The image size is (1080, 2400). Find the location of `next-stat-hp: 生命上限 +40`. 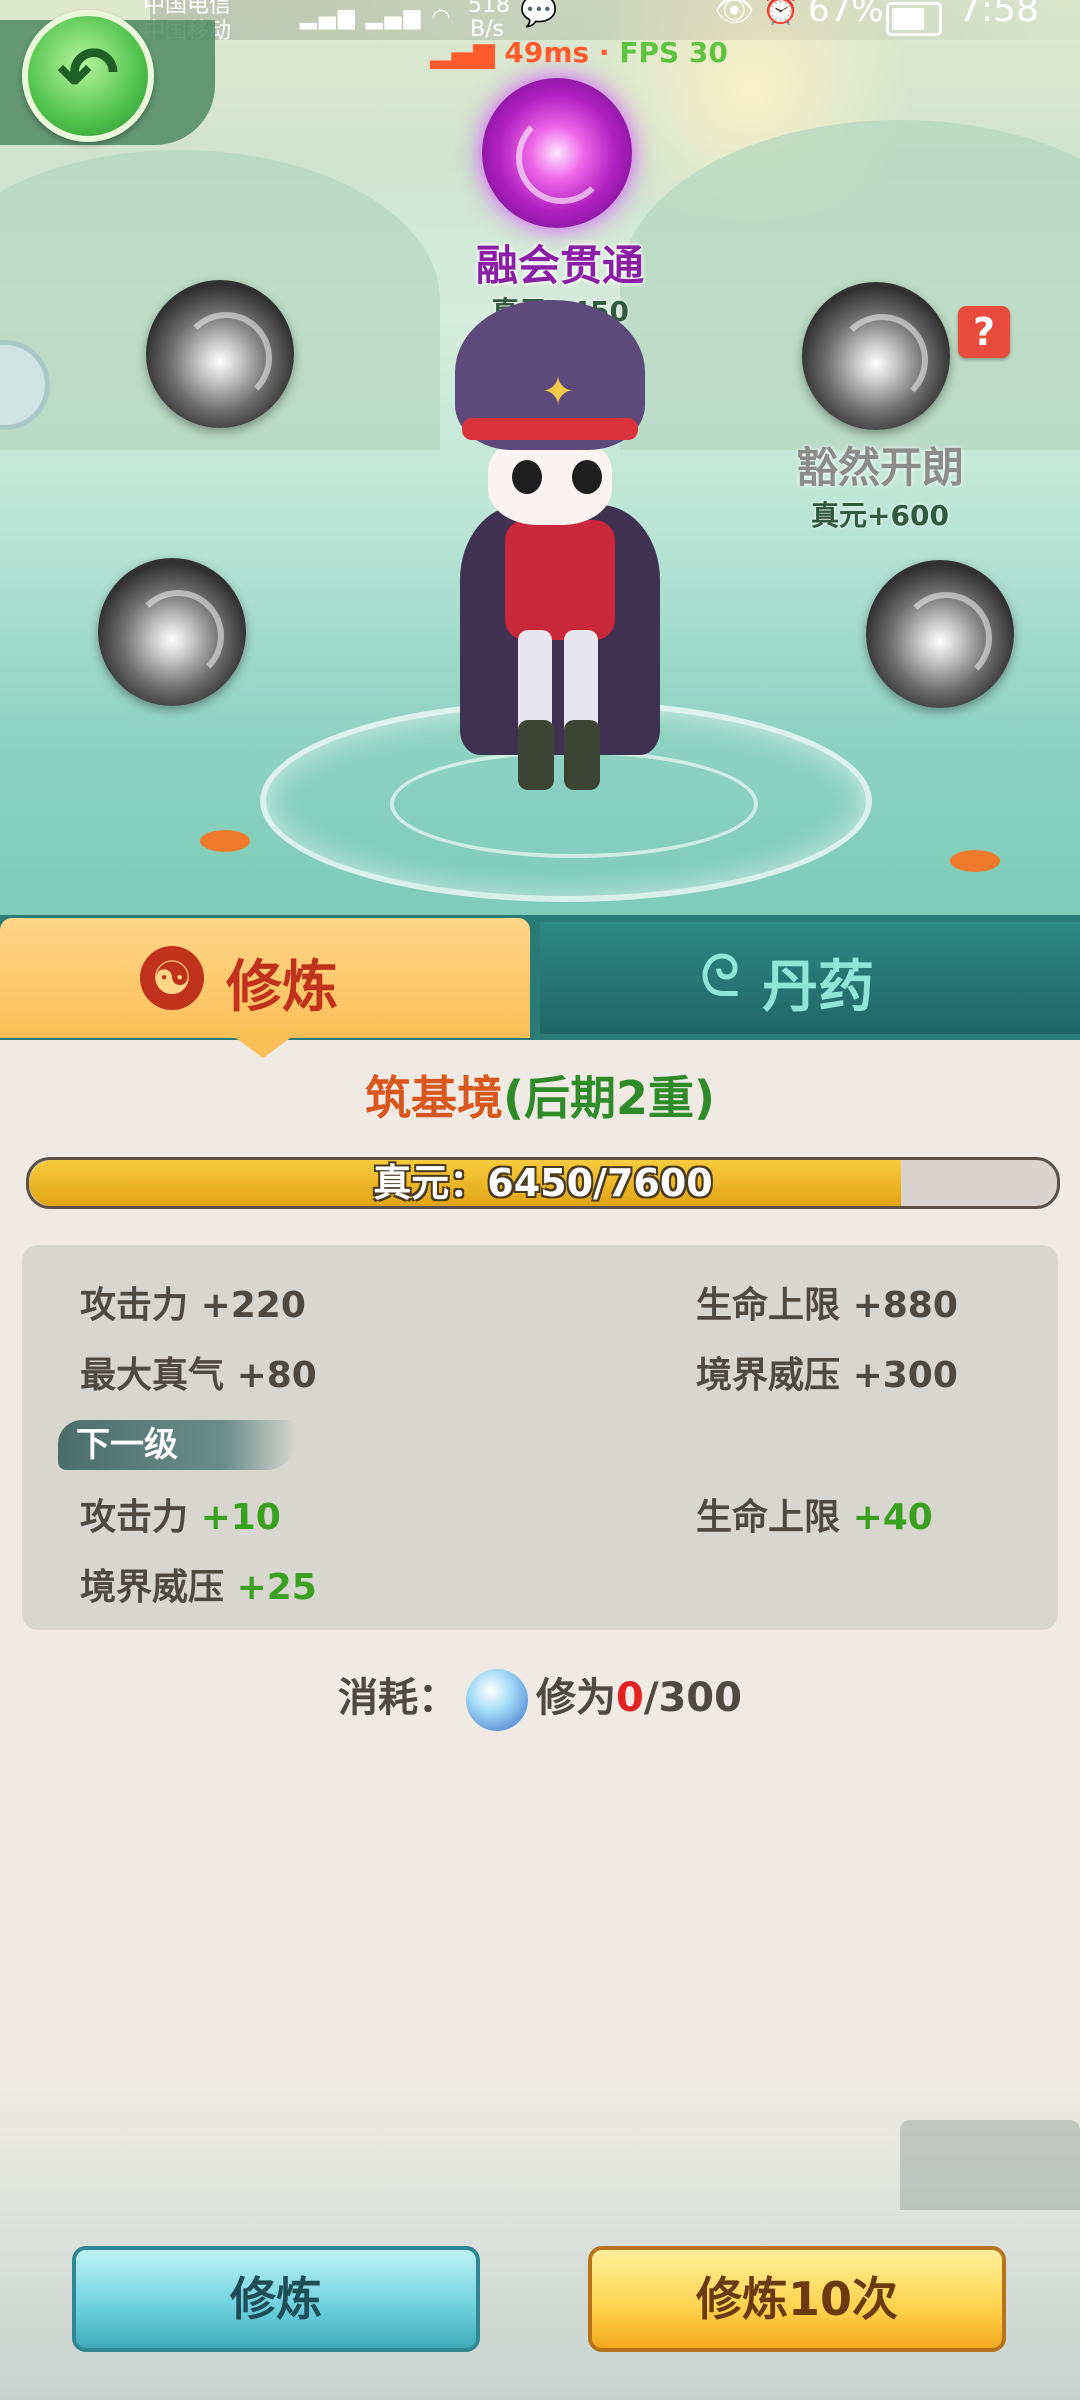

next-stat-hp: 生命上限 +40 is located at coordinates (814, 1514).